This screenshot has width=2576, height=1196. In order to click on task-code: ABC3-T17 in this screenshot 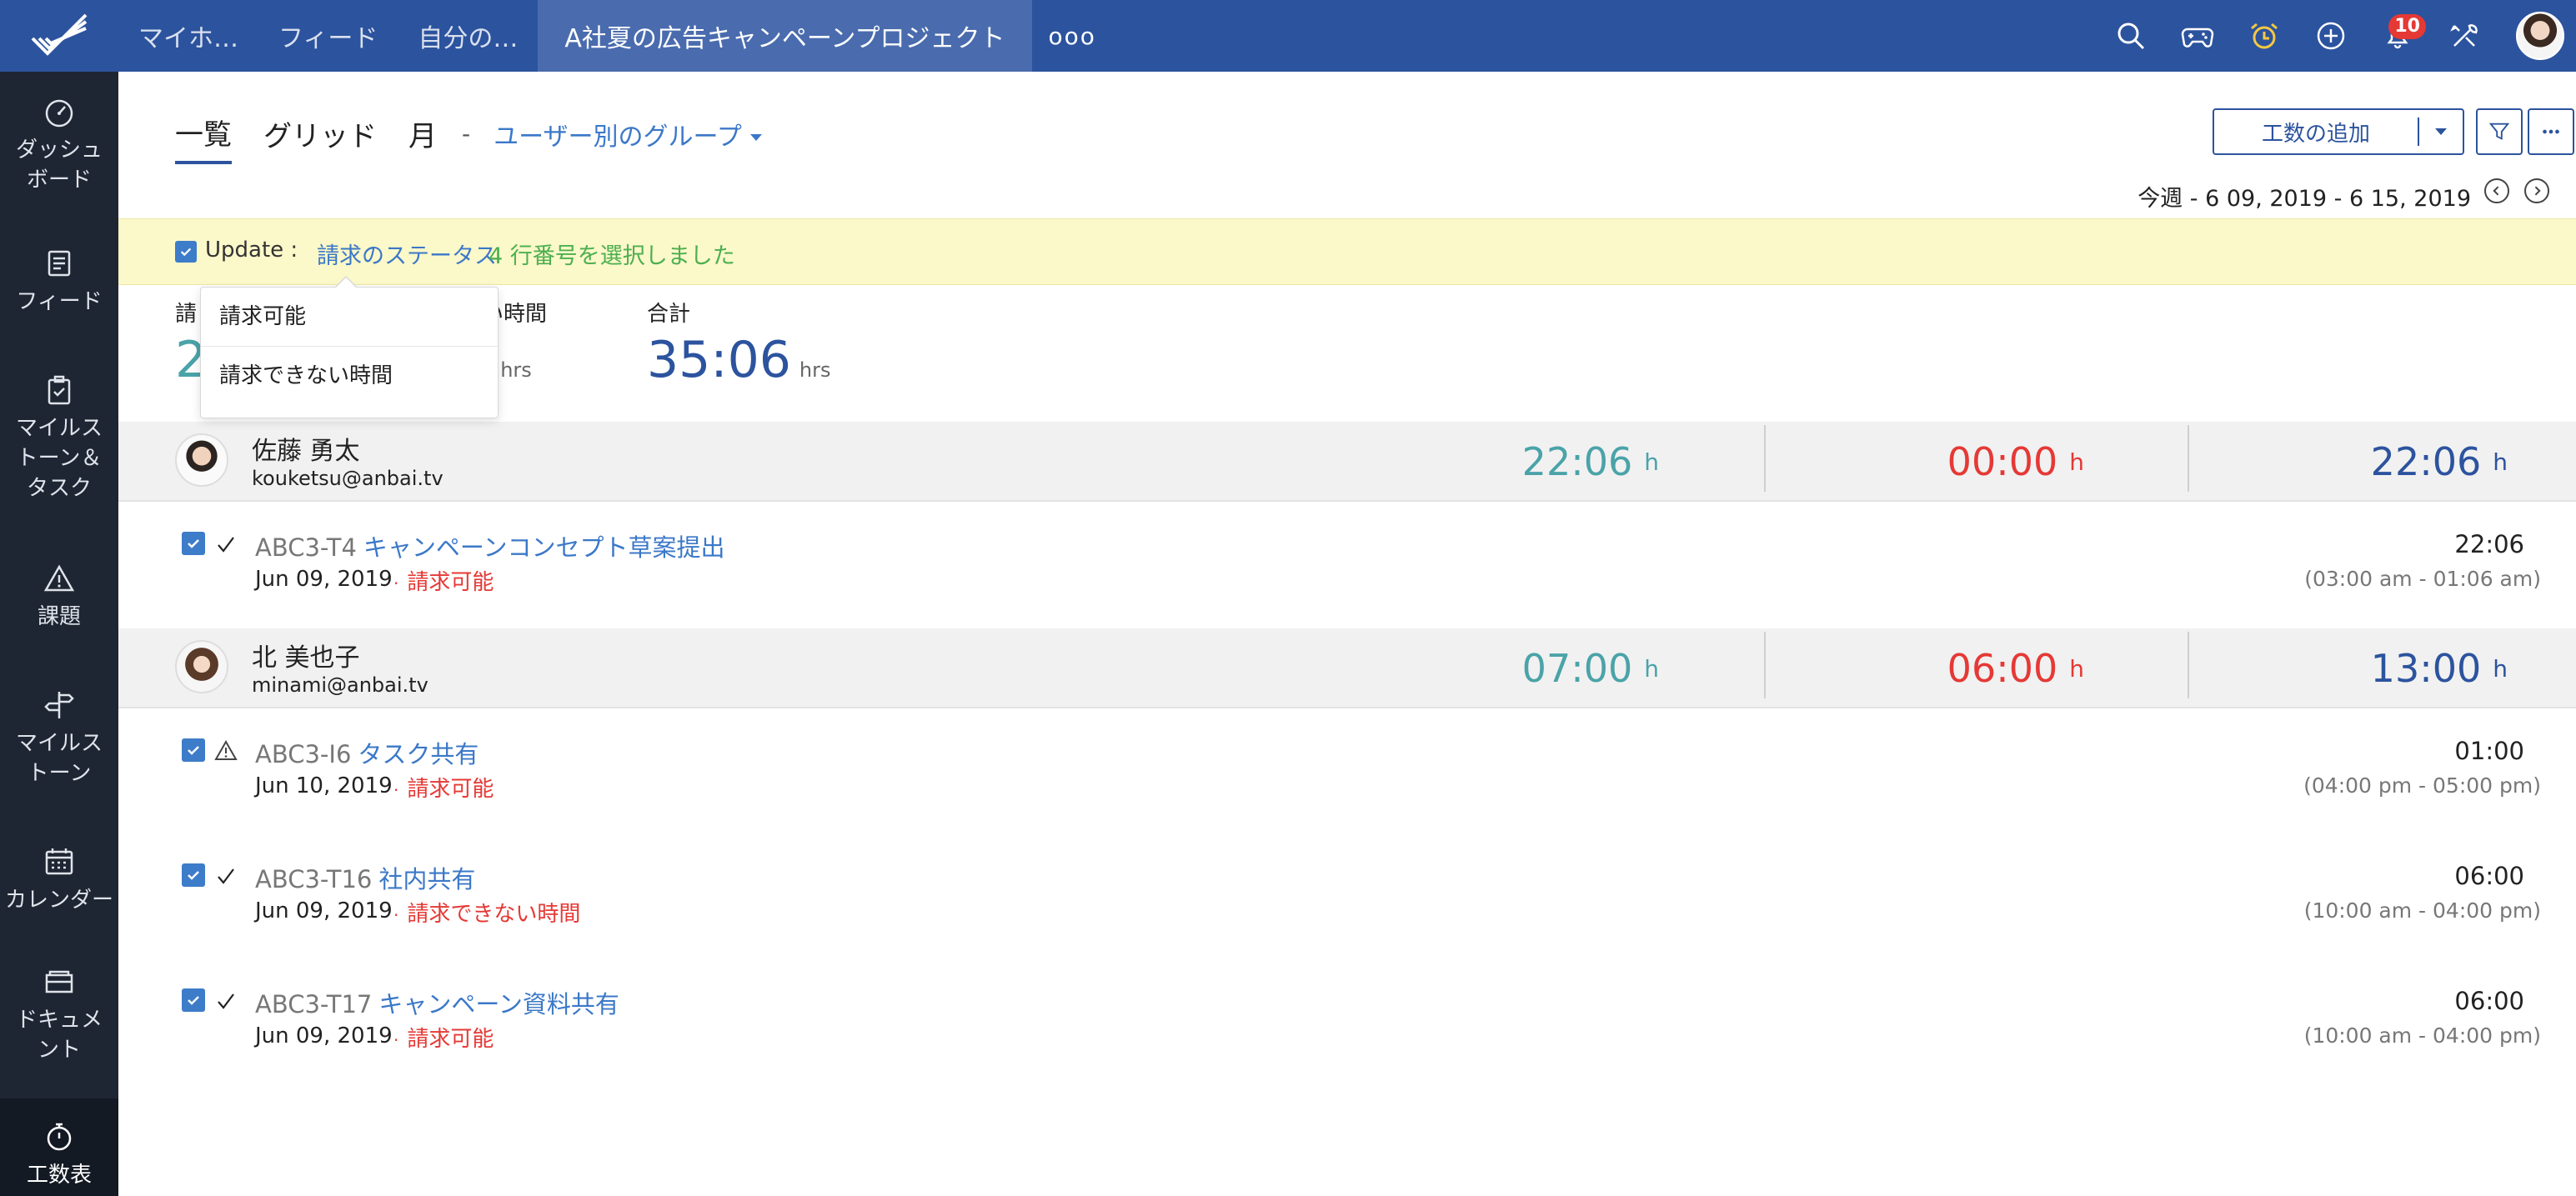, I will do `click(314, 1004)`.